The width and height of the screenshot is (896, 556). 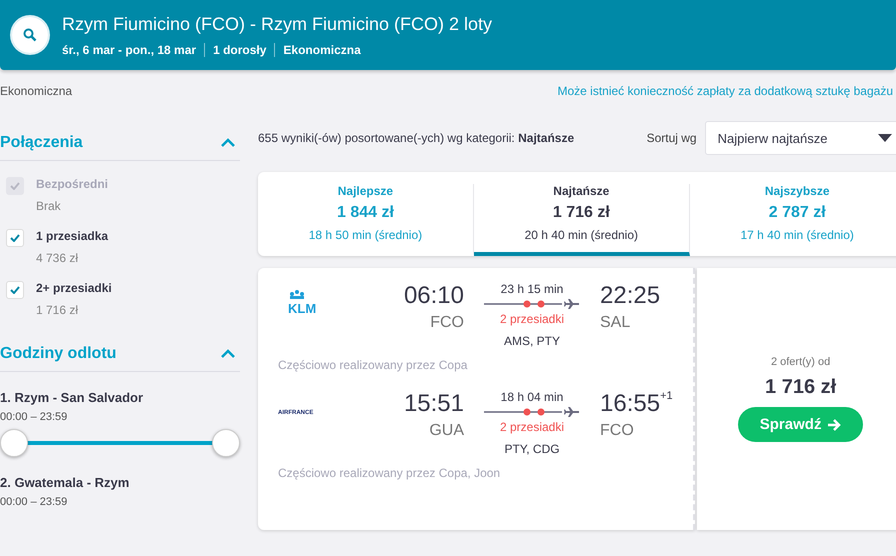 I want to click on stopover-airports: AMS, PTY, so click(x=532, y=341).